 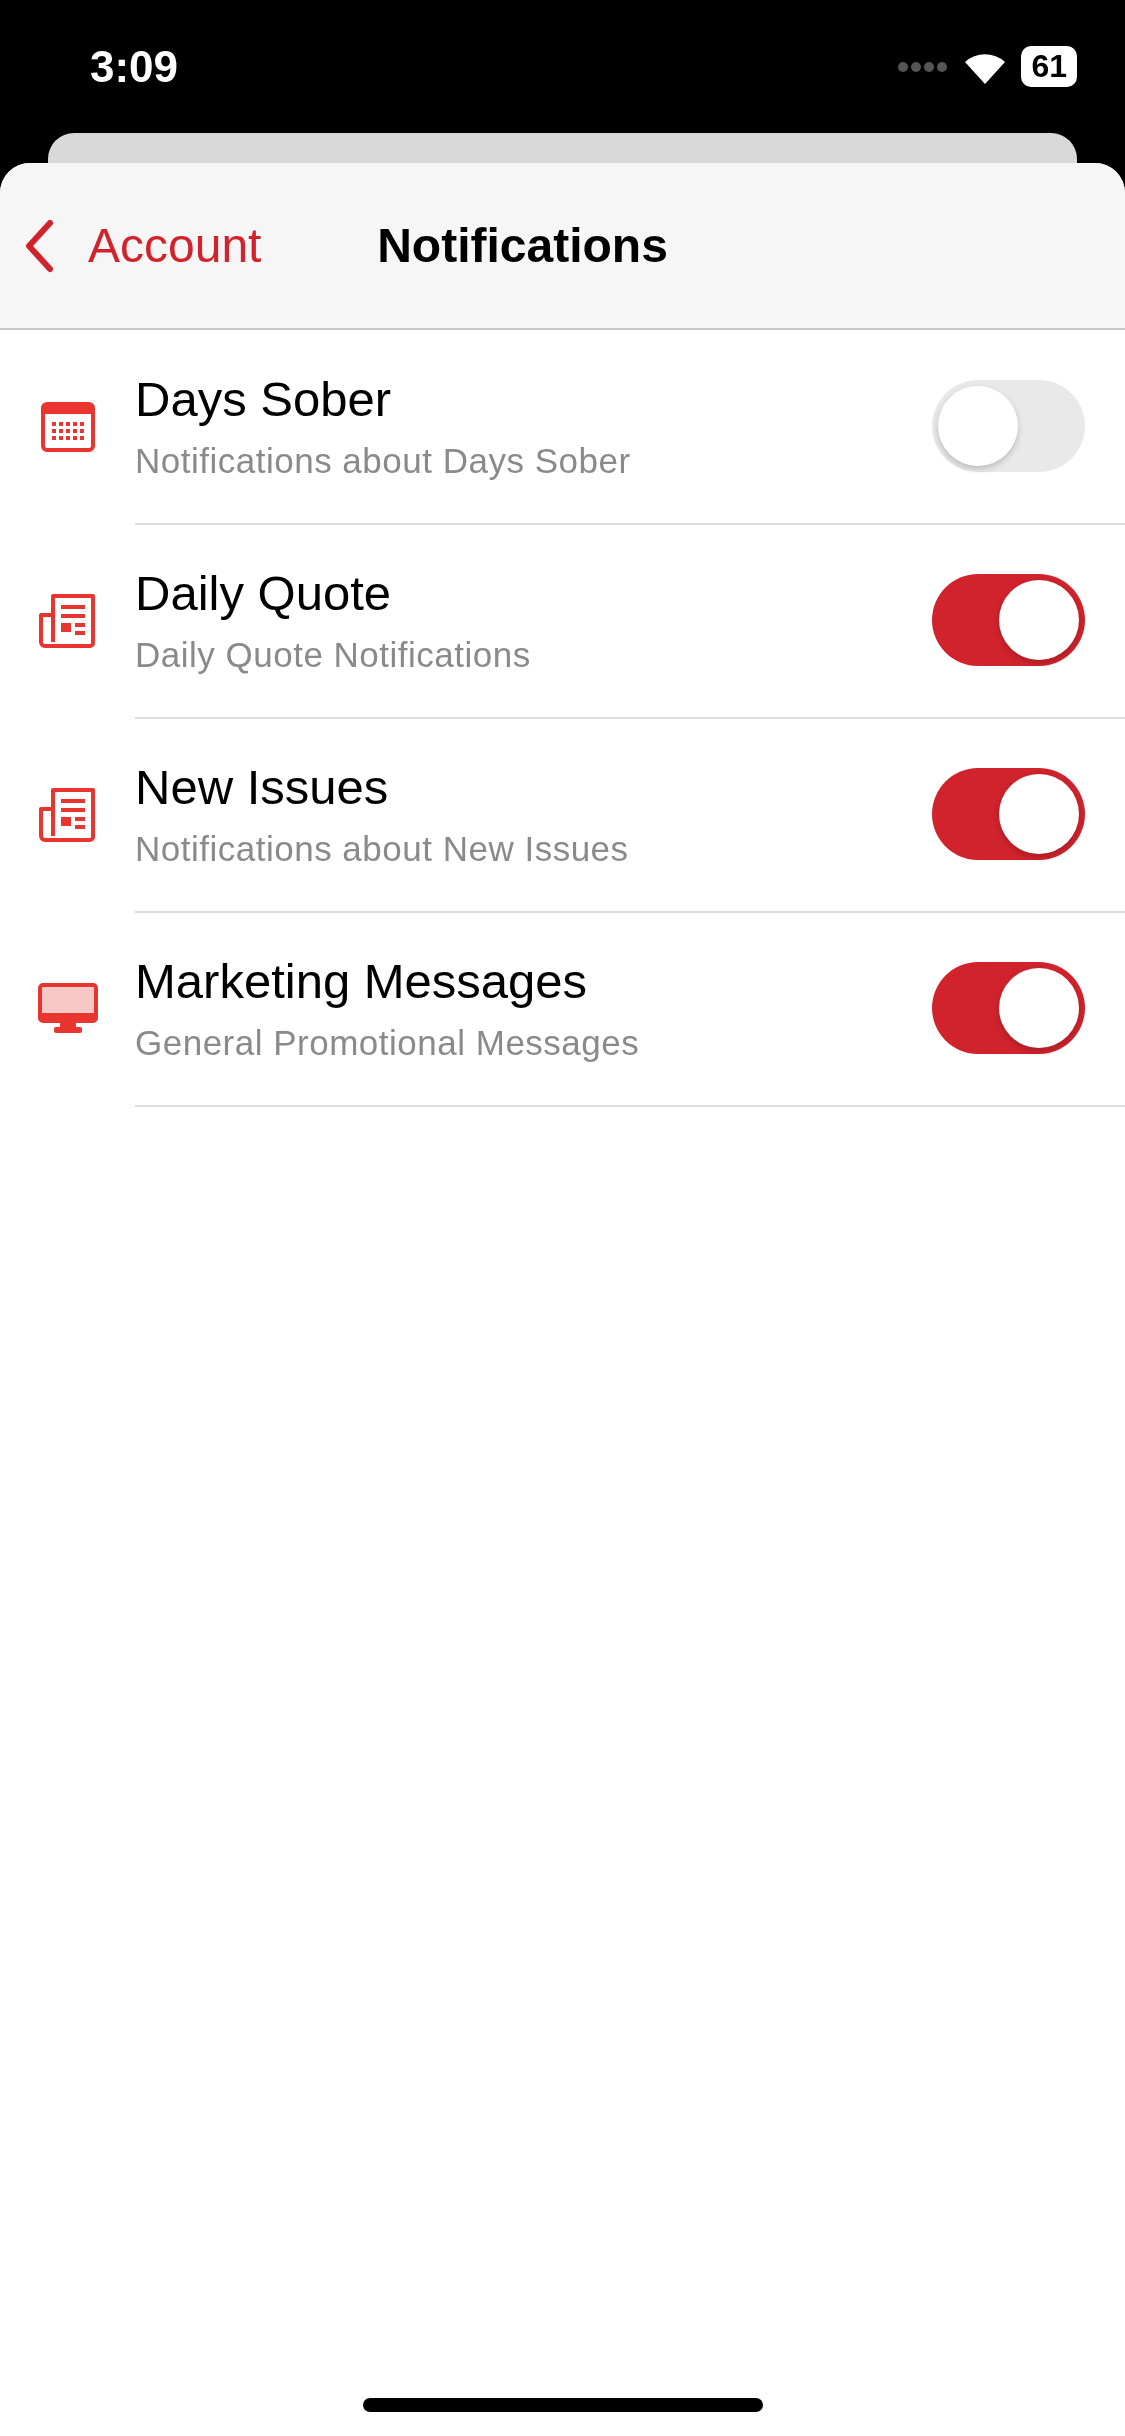 I want to click on setting-description: Notifications about New Issues, so click(x=382, y=849).